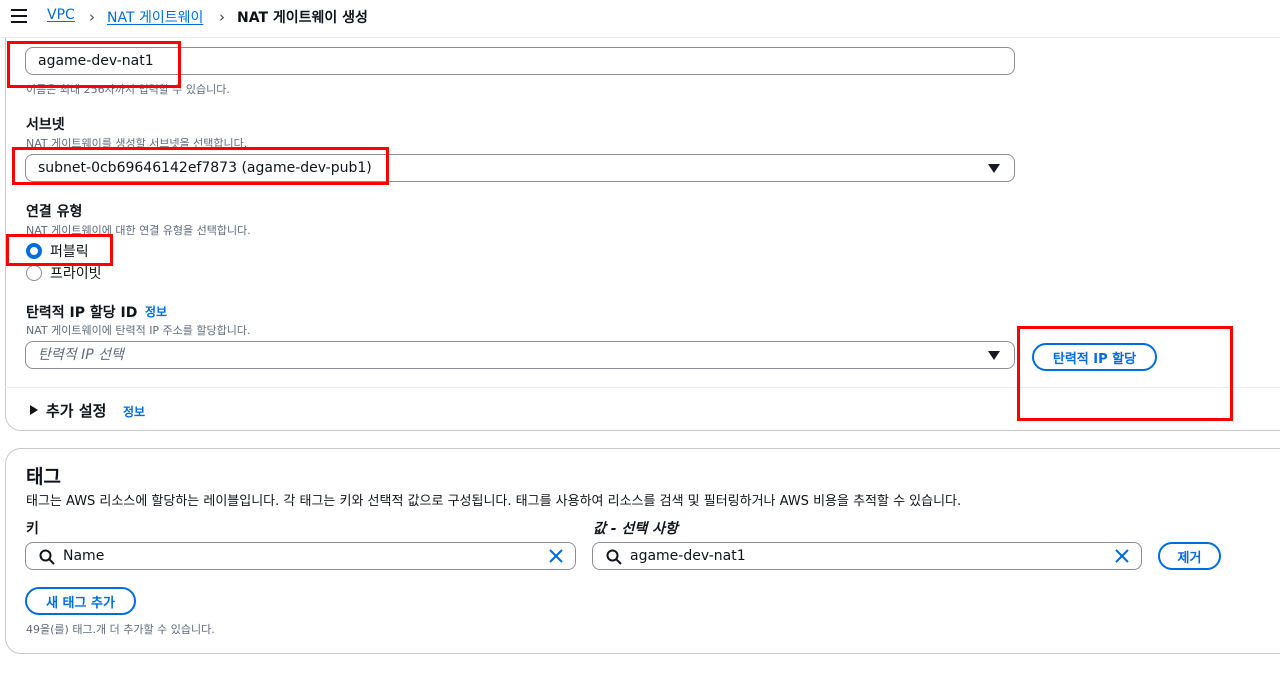 The height and width of the screenshot is (693, 1280). What do you see at coordinates (137, 143) in the screenshot?
I see `subnet-desc: NAT 게이트웨이를 생성할 서브넷을 선택합니다.` at bounding box center [137, 143].